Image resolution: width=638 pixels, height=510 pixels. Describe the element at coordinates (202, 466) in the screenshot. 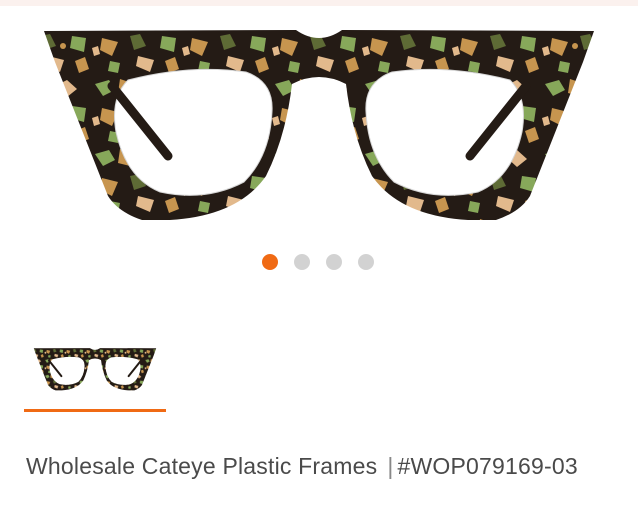

I see `product-name: Wholesale Cateye Plastic Frames` at that location.